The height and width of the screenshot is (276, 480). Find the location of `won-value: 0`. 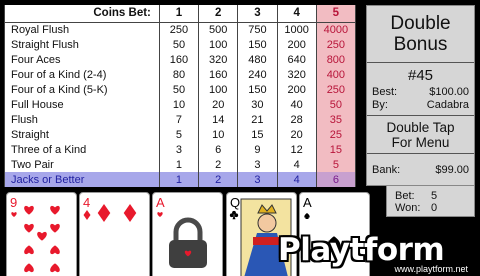

won-value: 0 is located at coordinates (434, 208).